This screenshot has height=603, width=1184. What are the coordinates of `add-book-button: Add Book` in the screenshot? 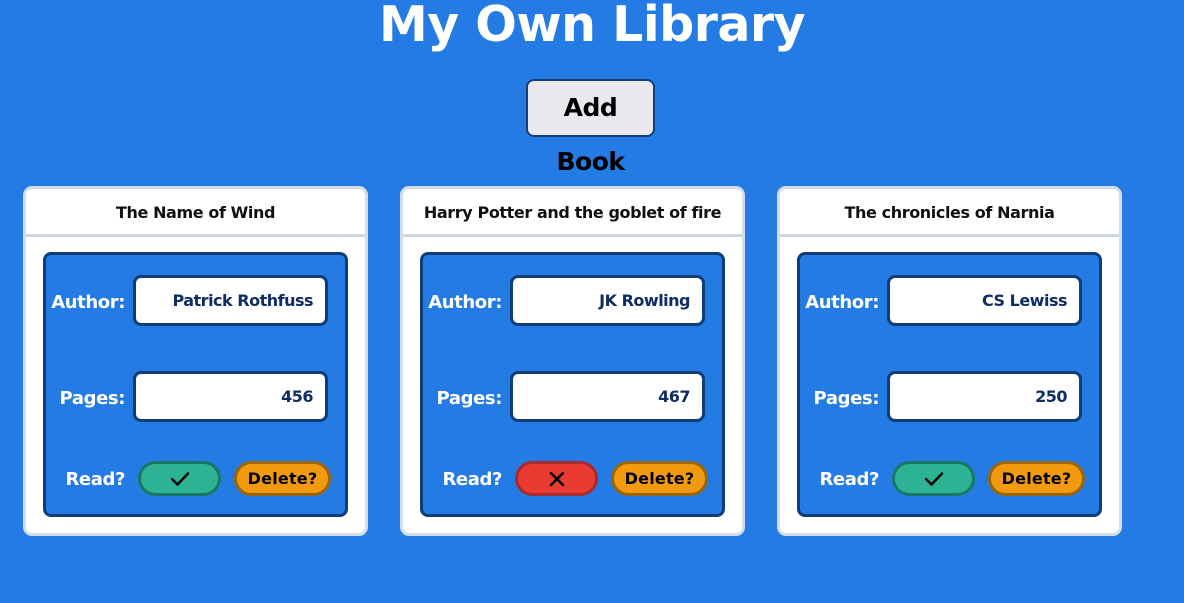 It's located at (590, 127).